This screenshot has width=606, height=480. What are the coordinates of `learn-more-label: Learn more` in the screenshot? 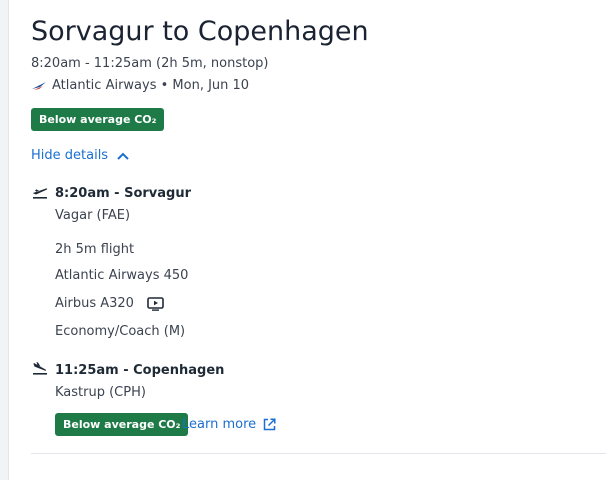 It's located at (219, 424).